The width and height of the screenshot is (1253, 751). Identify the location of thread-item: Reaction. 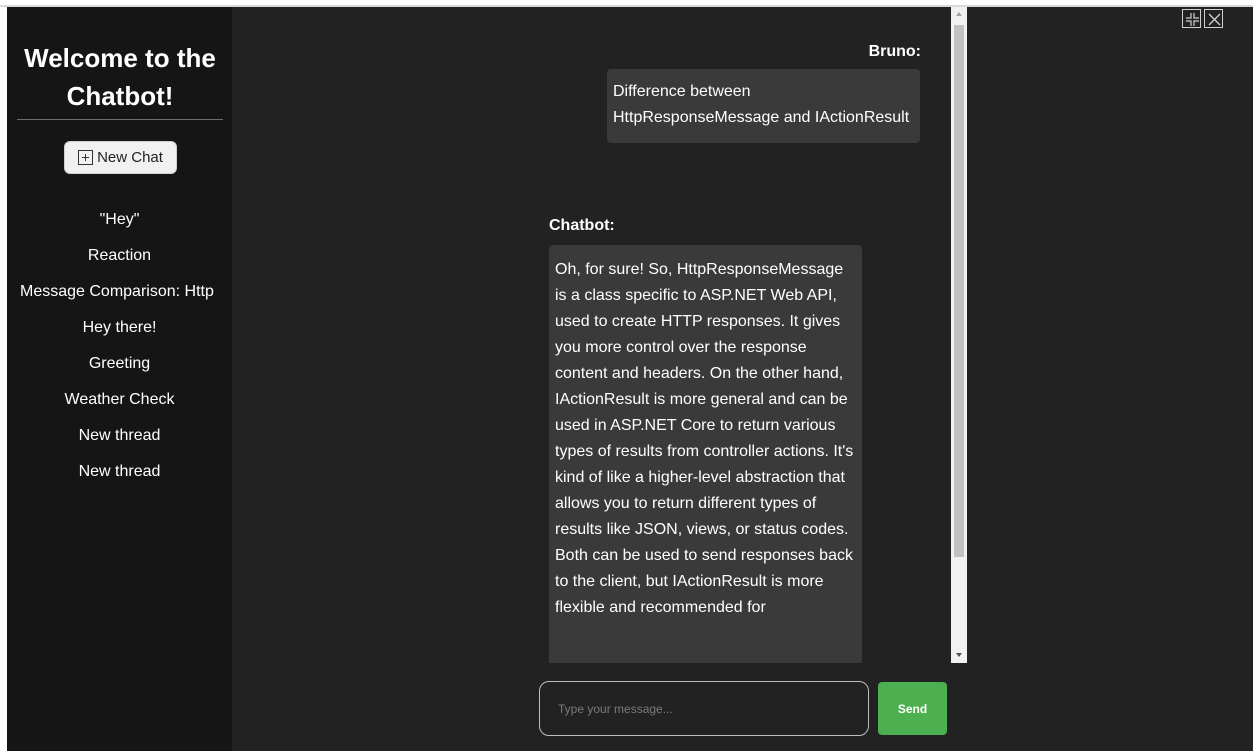
(119, 261).